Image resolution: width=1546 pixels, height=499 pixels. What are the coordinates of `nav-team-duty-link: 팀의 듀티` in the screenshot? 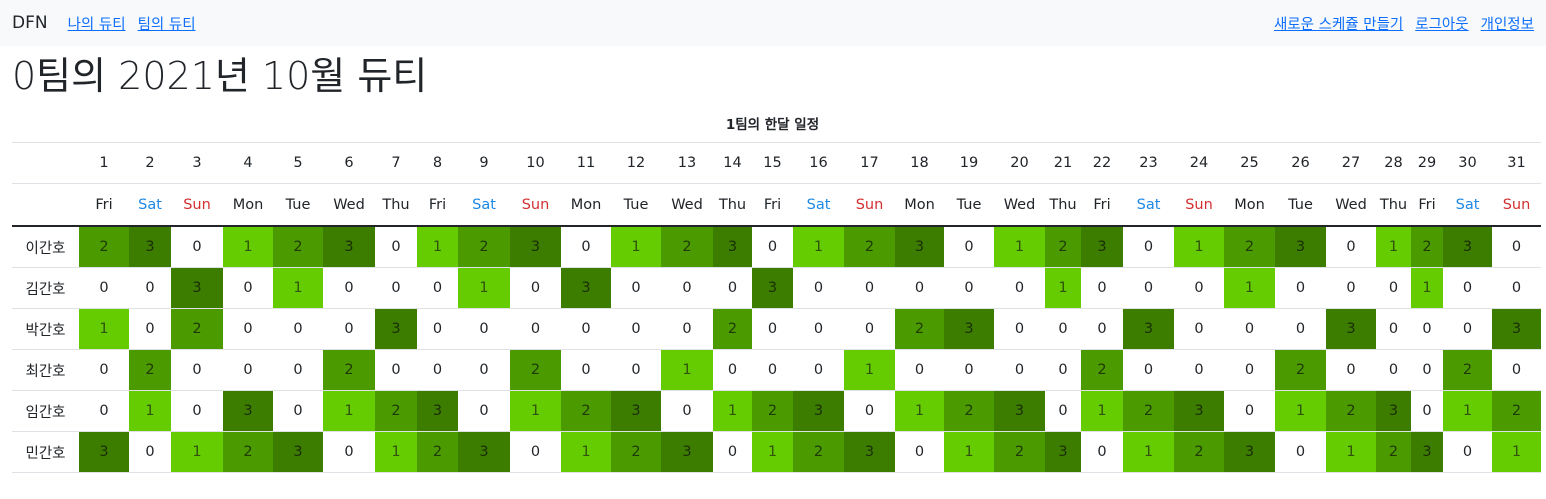 It's located at (167, 23).